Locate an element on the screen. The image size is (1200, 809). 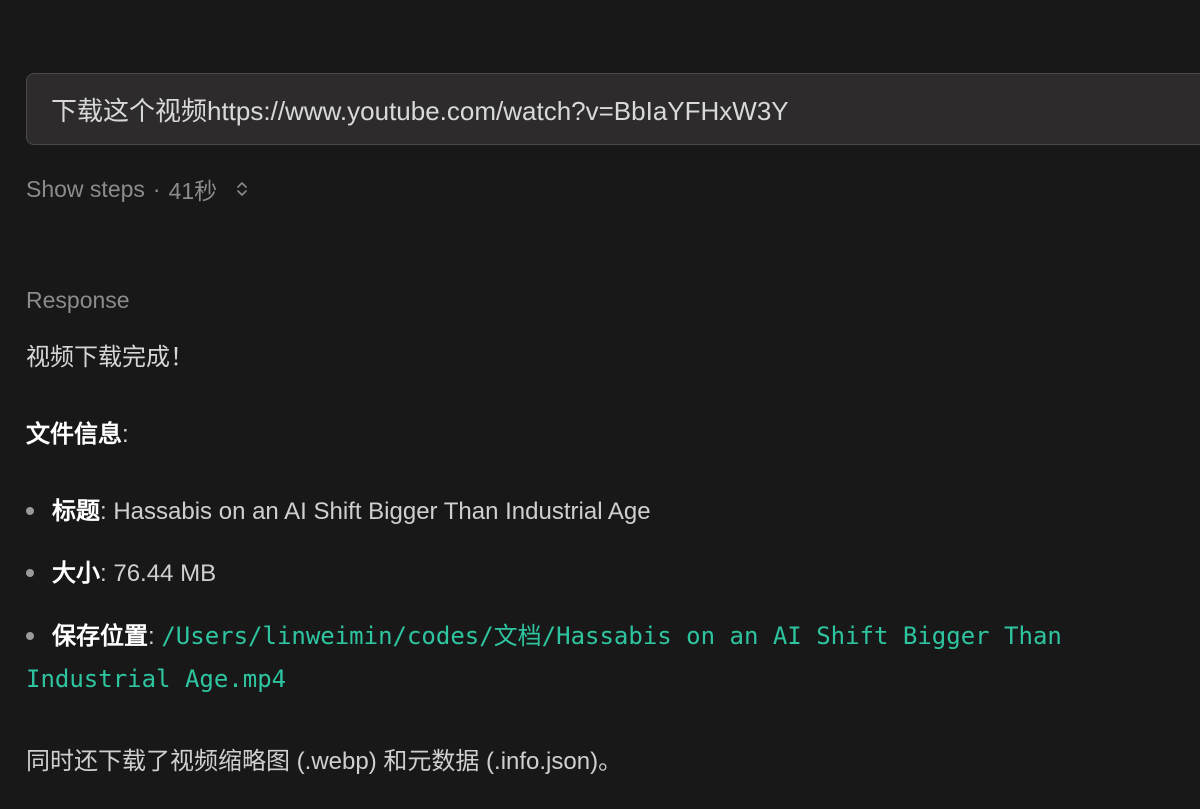
chevron-up-down-icon is located at coordinates (242, 189).